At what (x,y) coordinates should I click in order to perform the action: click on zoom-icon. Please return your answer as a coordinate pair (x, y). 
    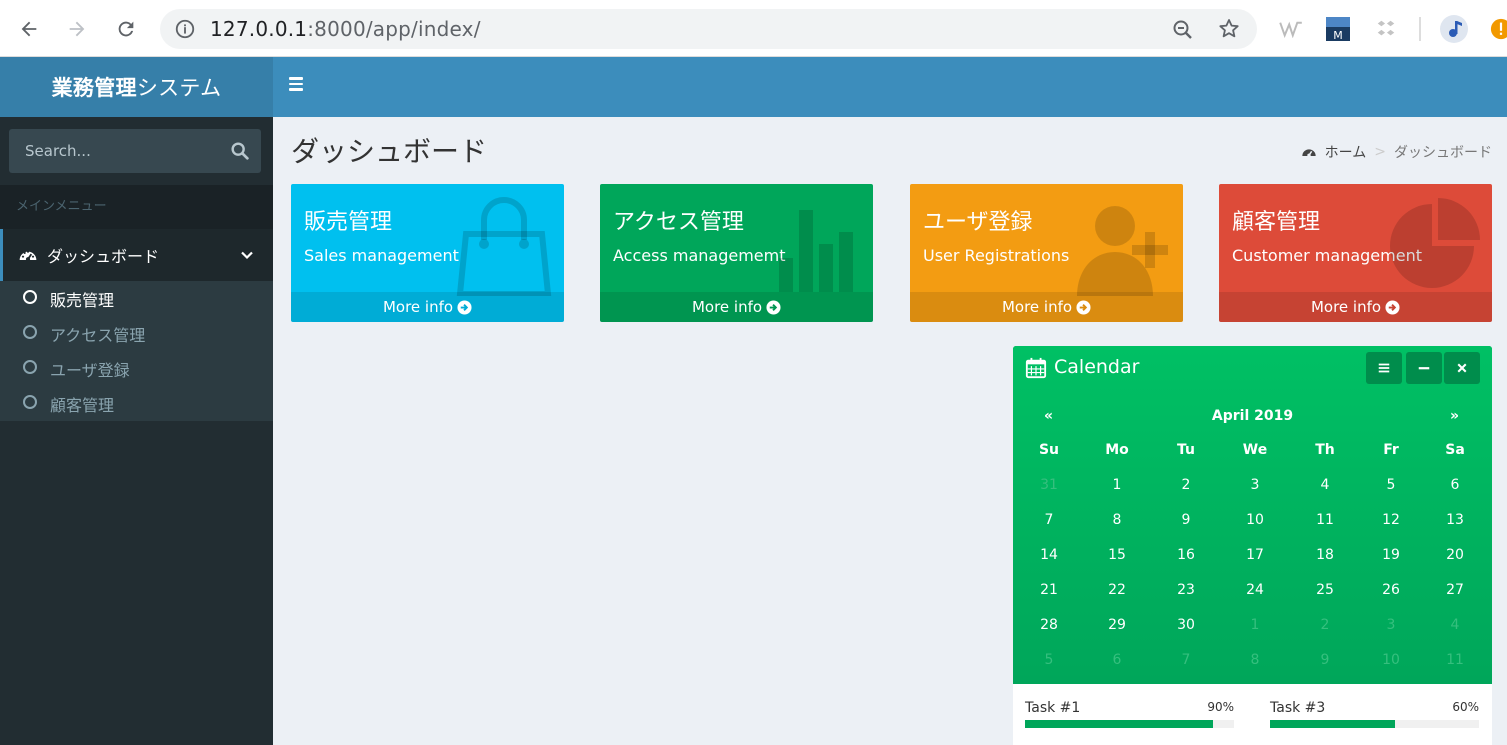
    Looking at the image, I should click on (1183, 30).